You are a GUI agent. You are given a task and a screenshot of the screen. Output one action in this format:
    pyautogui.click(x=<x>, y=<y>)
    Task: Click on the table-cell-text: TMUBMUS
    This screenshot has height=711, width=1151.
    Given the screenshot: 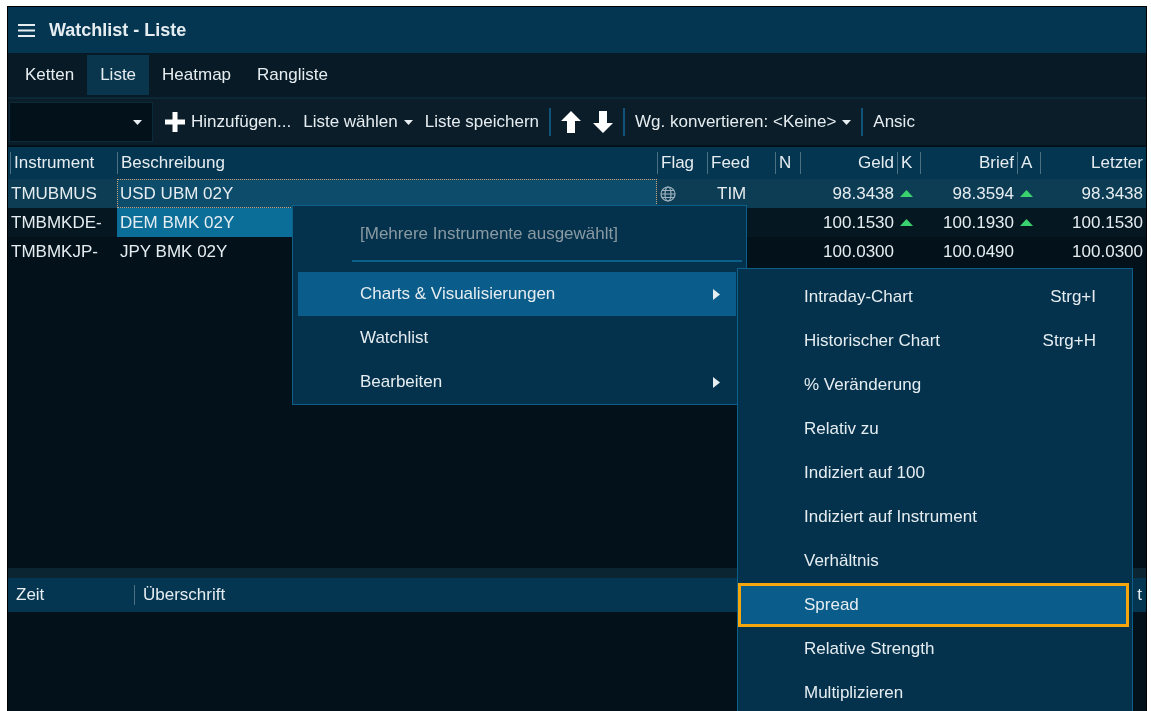 What is the action you would take?
    pyautogui.click(x=54, y=193)
    